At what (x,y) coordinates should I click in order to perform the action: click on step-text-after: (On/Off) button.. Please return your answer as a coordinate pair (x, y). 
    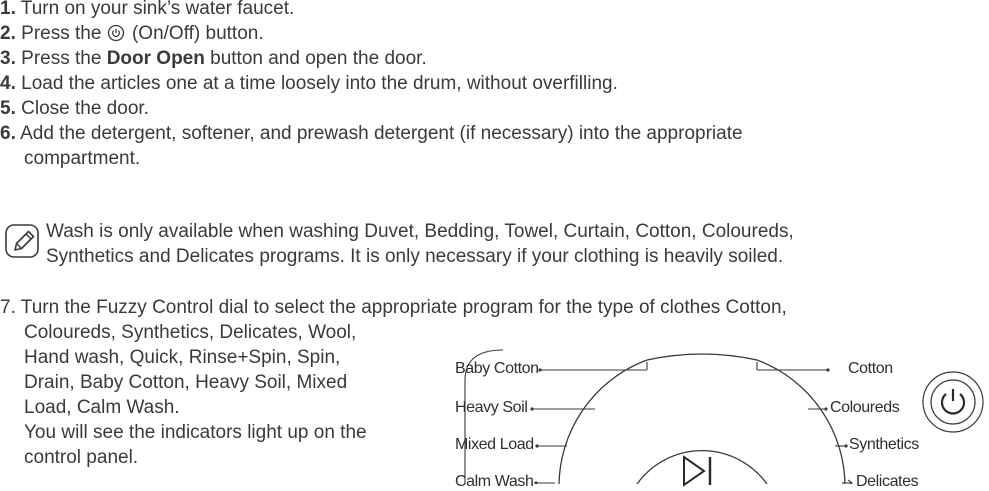
    Looking at the image, I should click on (197, 33).